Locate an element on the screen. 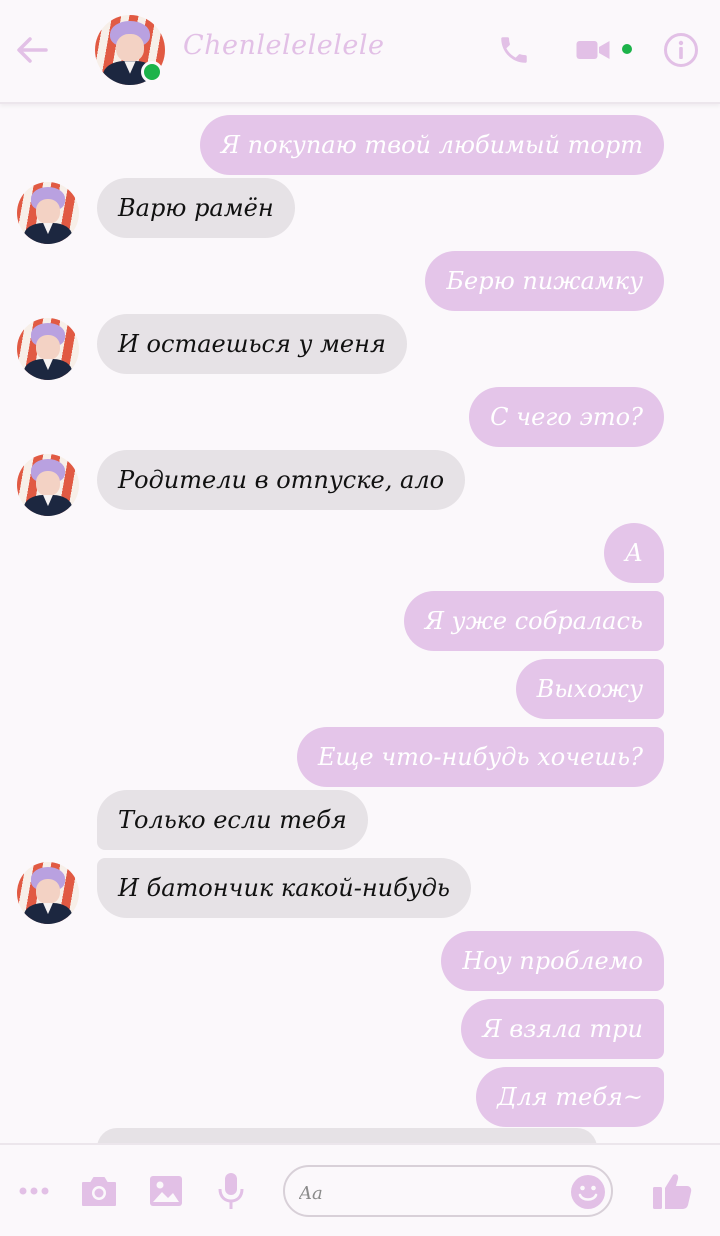 This screenshot has width=720, height=1236. video-icon is located at coordinates (593, 50).